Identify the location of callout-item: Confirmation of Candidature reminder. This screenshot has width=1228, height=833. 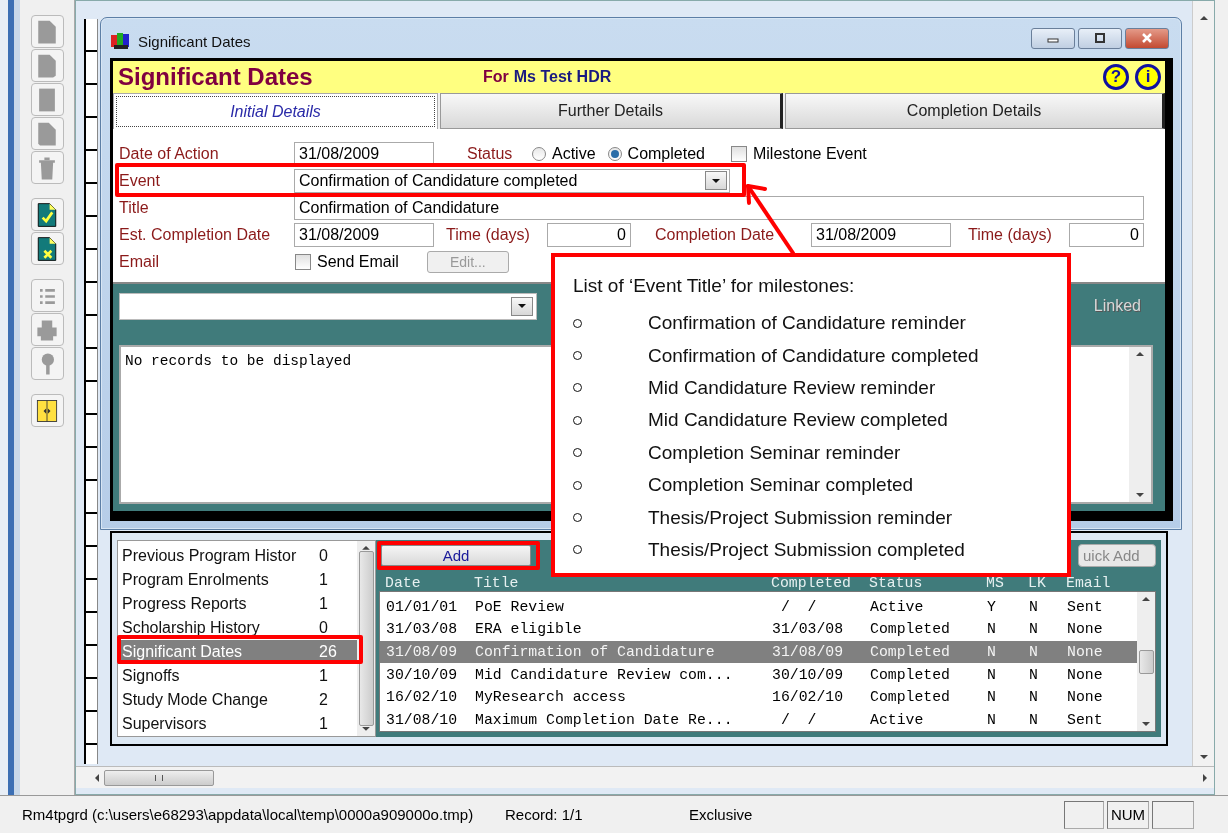
(807, 323).